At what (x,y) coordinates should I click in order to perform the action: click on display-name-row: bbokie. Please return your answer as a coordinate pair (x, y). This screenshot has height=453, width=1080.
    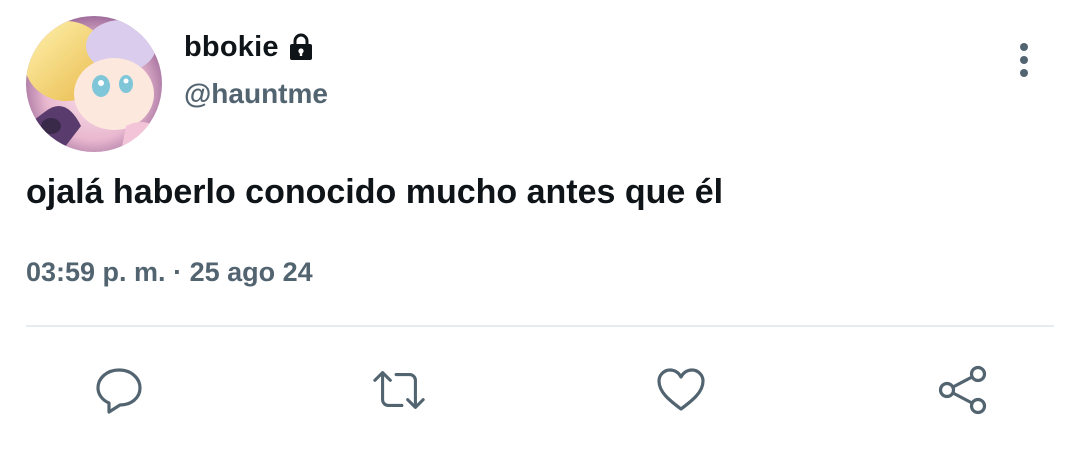
    Looking at the image, I should click on (249, 47).